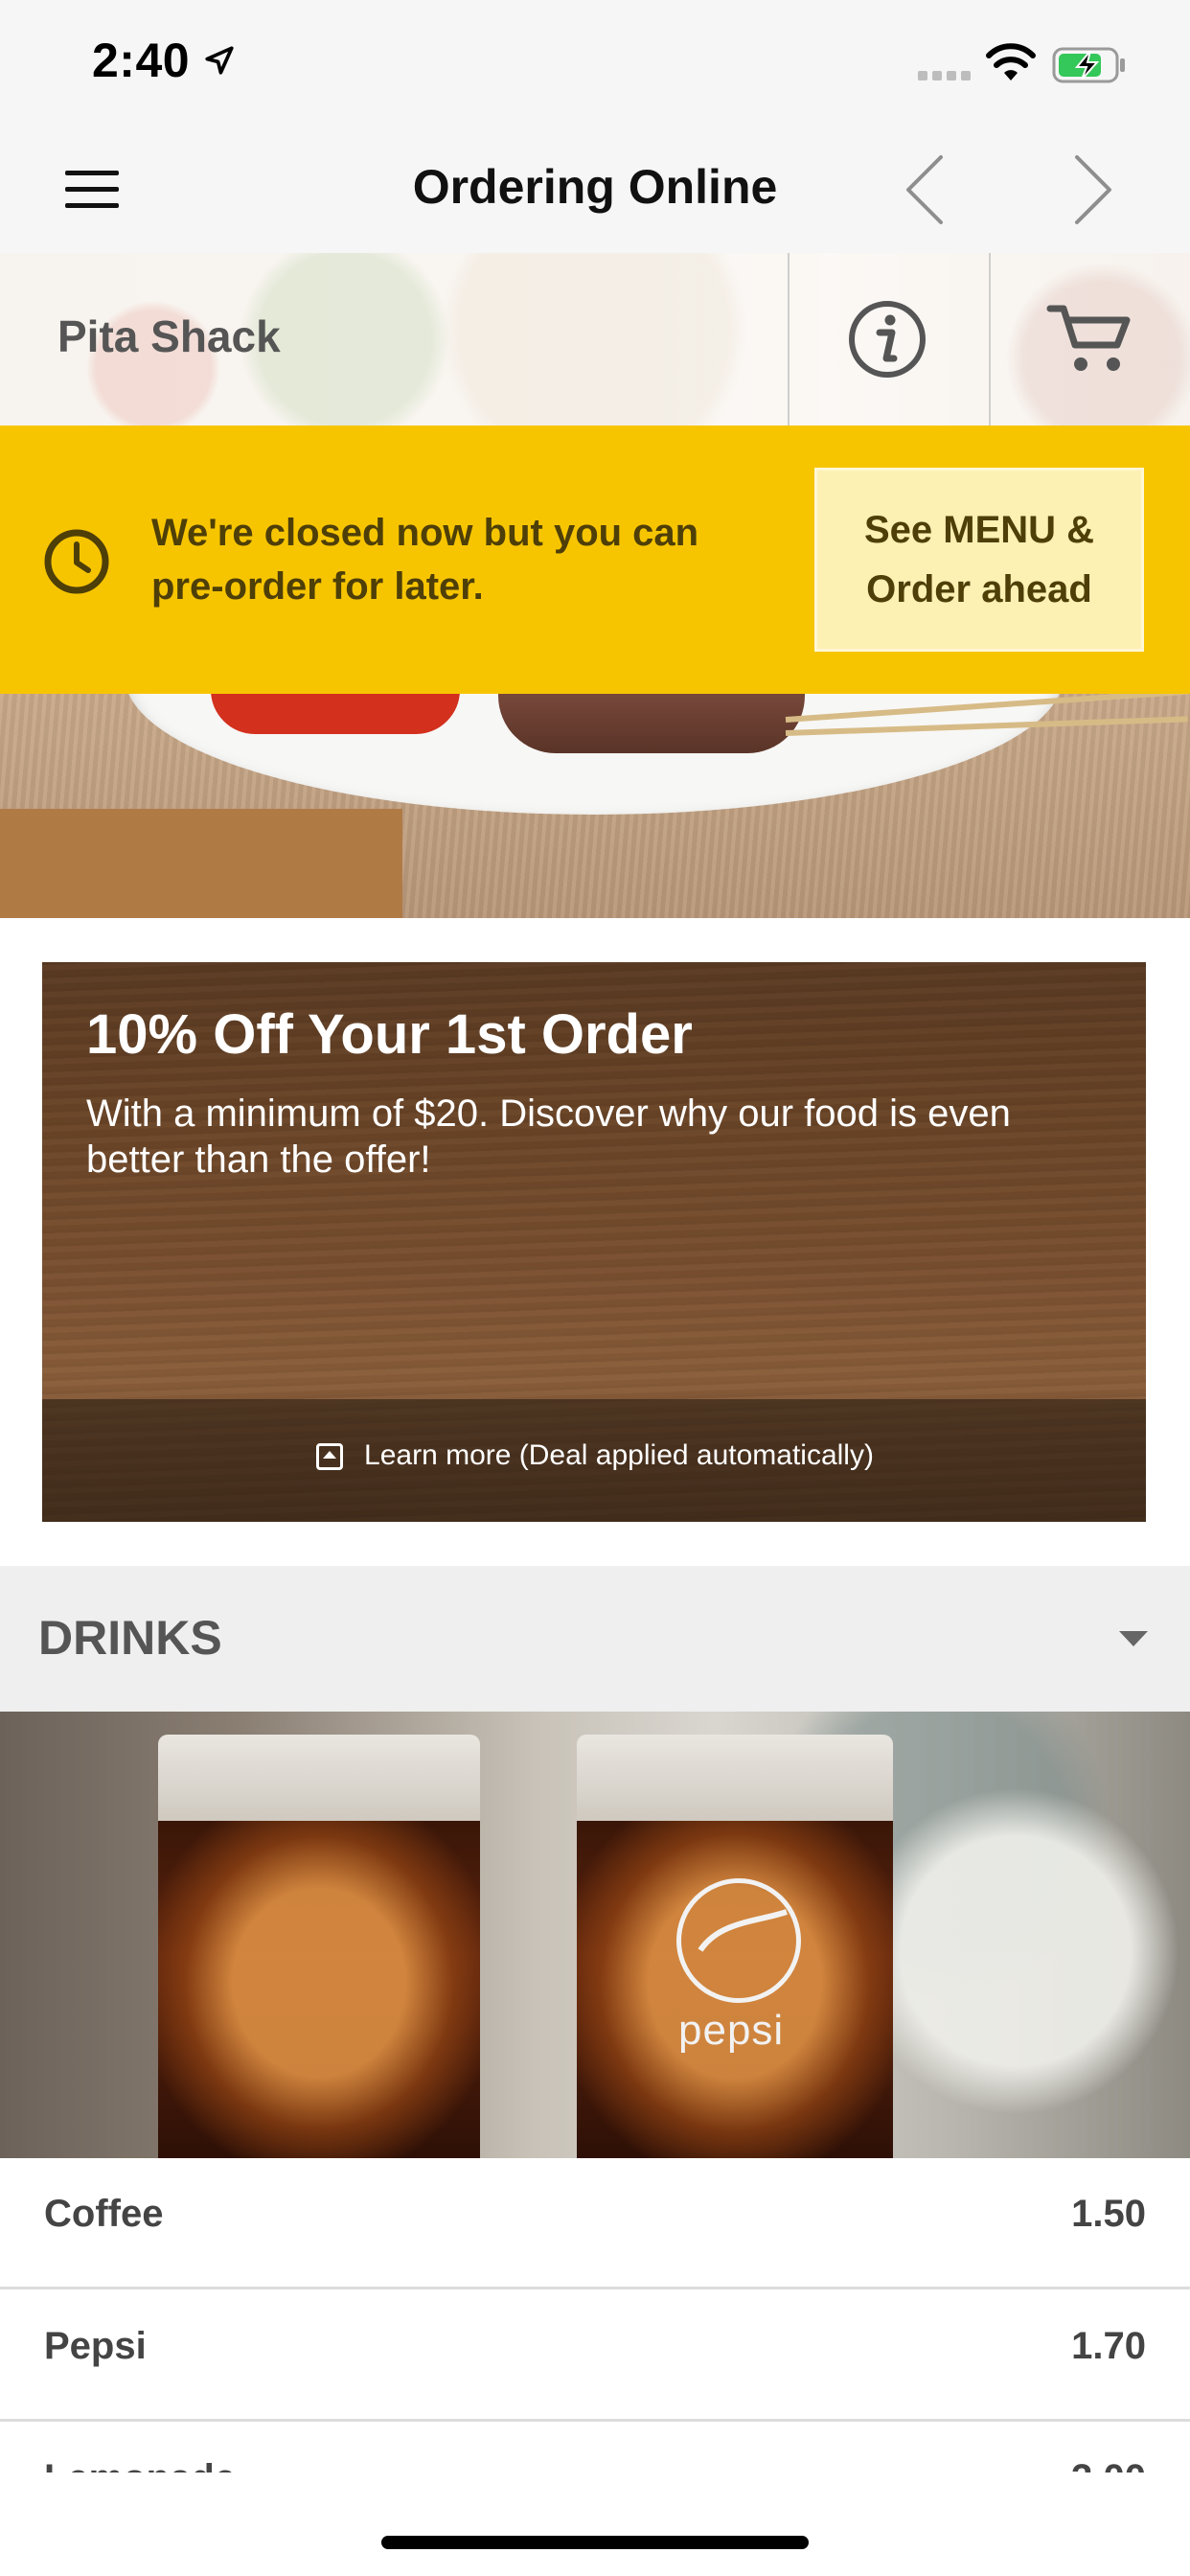 The width and height of the screenshot is (1190, 2576). What do you see at coordinates (945, 75) in the screenshot?
I see `cellular-signal-icon` at bounding box center [945, 75].